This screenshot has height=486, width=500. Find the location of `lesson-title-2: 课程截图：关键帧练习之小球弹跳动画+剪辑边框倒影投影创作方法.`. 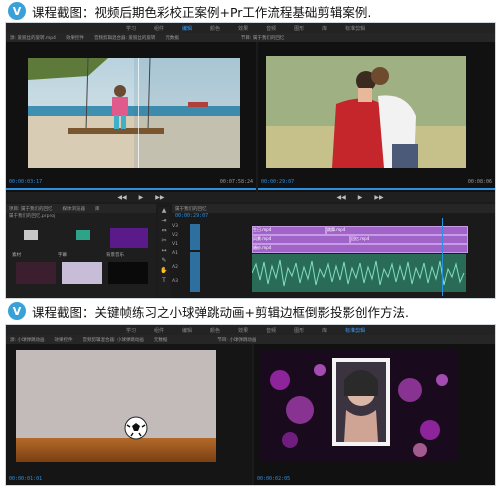

lesson-title-2: 课程截图：关键帧练习之小球弹跳动画+剪辑边框倒影投影创作方法. is located at coordinates (220, 312).